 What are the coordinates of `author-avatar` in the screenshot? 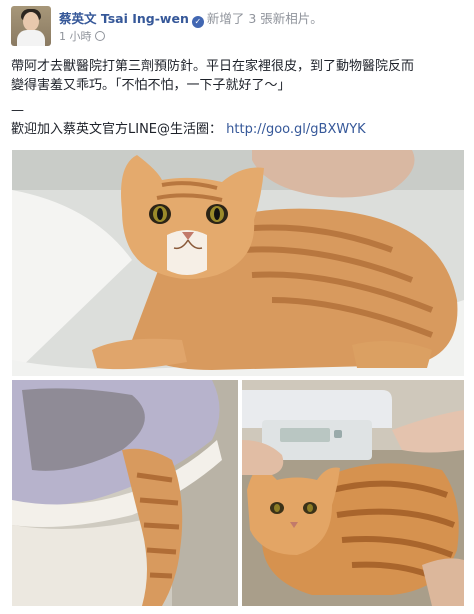 It's located at (31, 26).